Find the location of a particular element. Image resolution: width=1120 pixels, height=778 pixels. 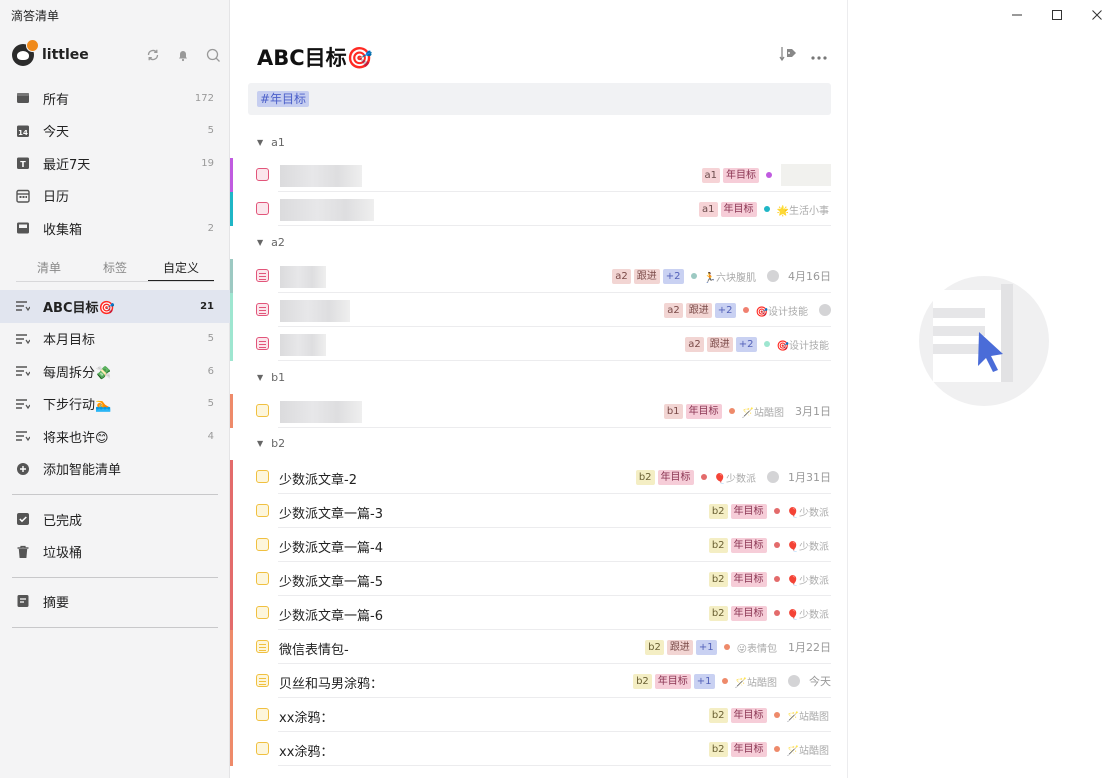

filter-bar: #年目标 is located at coordinates (539, 99).